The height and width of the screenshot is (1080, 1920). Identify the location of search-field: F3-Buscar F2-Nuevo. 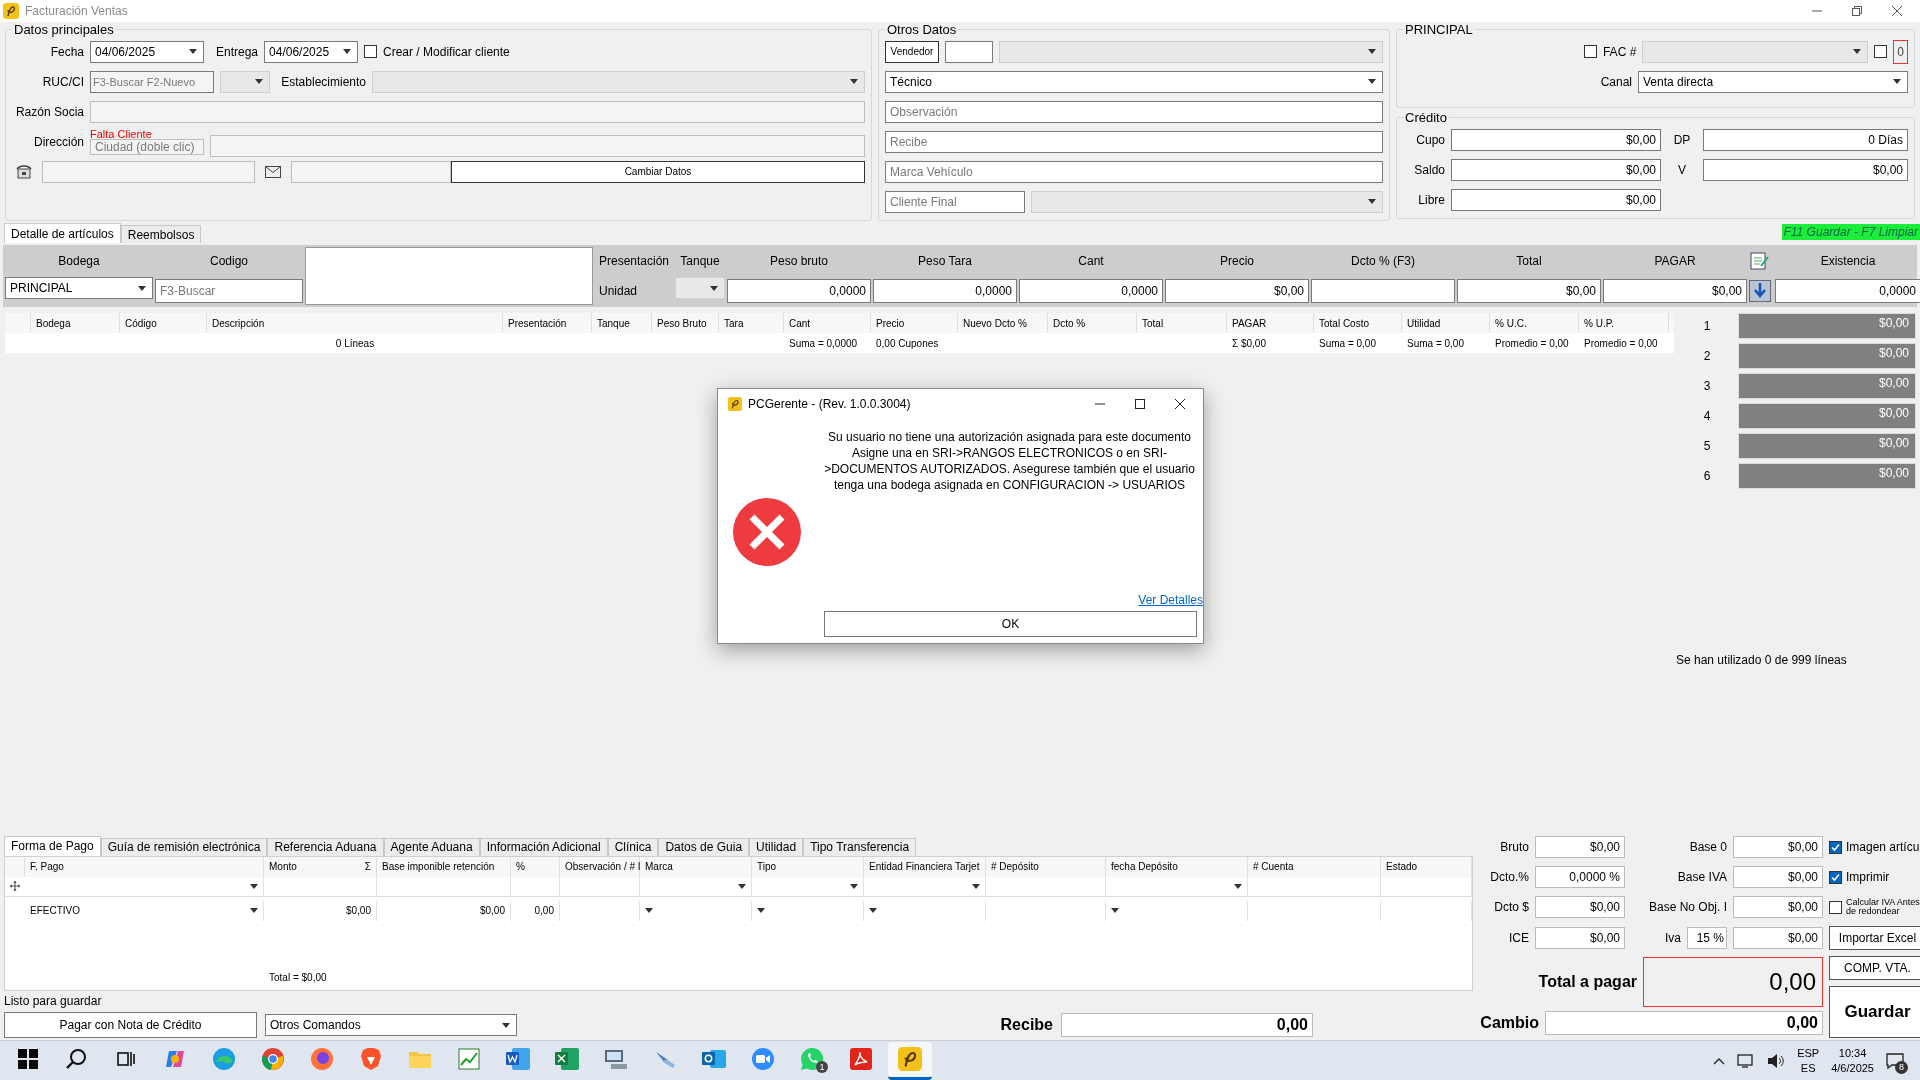
(152, 81).